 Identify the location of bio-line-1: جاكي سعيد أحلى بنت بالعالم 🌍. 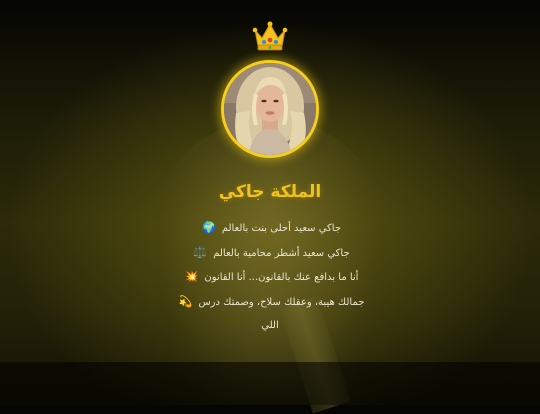
(270, 227).